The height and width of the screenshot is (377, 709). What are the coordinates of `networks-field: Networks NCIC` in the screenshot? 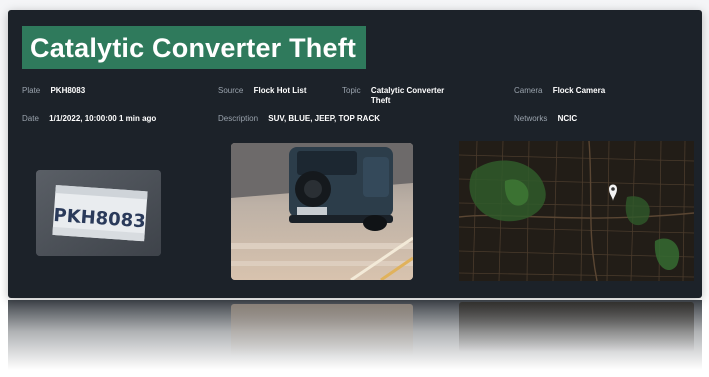 It's located at (545, 119).